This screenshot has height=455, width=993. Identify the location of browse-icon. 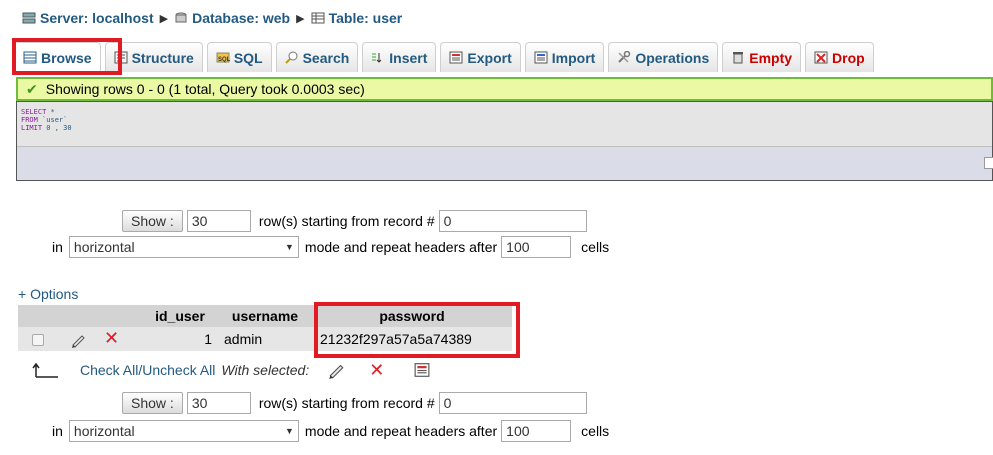
(30, 57).